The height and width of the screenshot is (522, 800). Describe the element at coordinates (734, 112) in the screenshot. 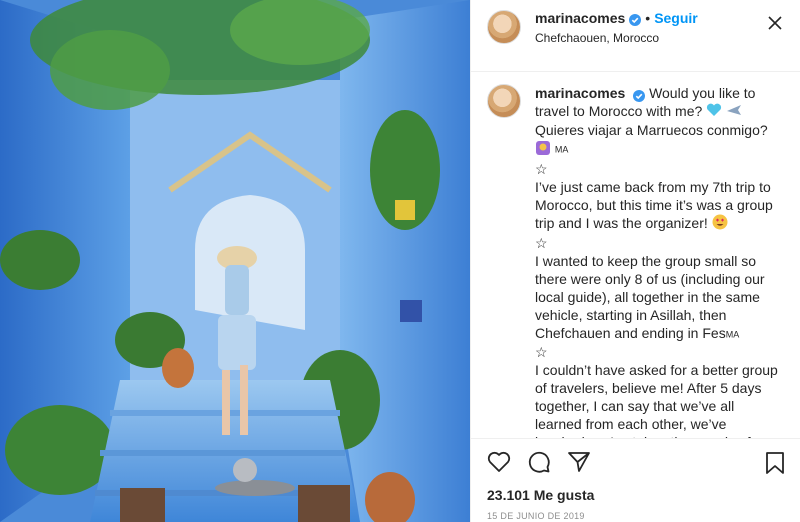

I see `airplane-emoji` at that location.